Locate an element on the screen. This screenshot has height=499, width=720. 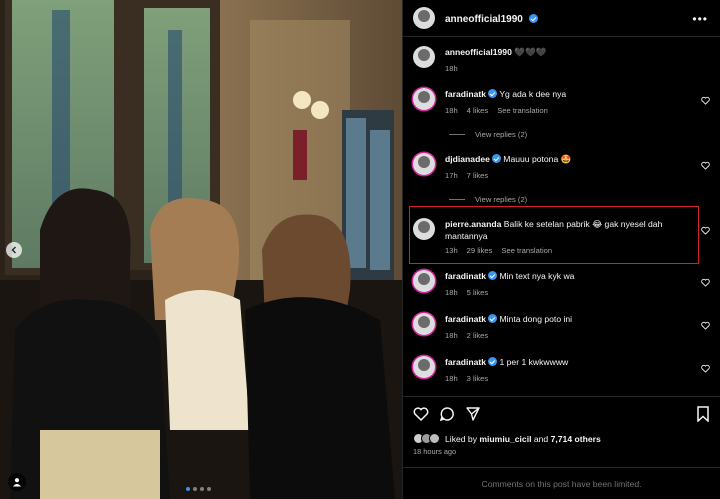
comment-likes: 5 likes is located at coordinates (478, 292).